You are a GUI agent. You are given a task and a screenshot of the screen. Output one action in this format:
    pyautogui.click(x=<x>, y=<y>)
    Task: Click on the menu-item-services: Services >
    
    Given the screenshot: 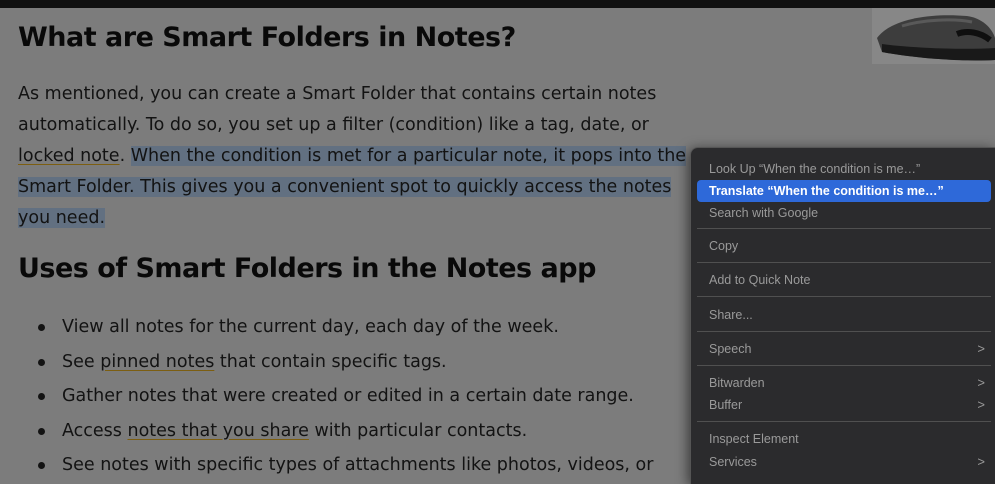 What is the action you would take?
    pyautogui.click(x=844, y=462)
    